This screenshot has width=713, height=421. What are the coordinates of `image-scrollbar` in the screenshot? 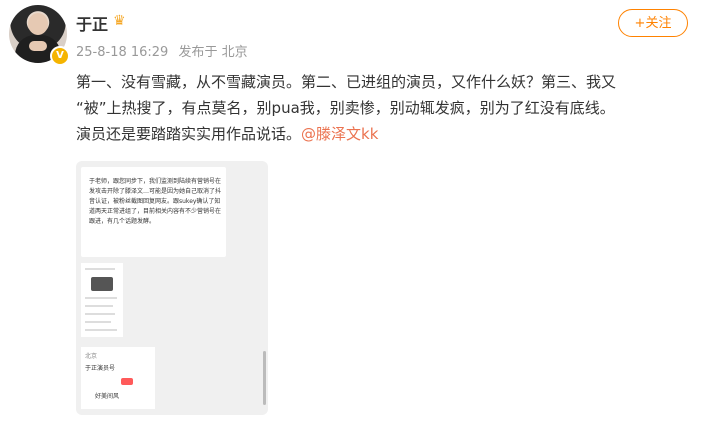 It's located at (264, 378).